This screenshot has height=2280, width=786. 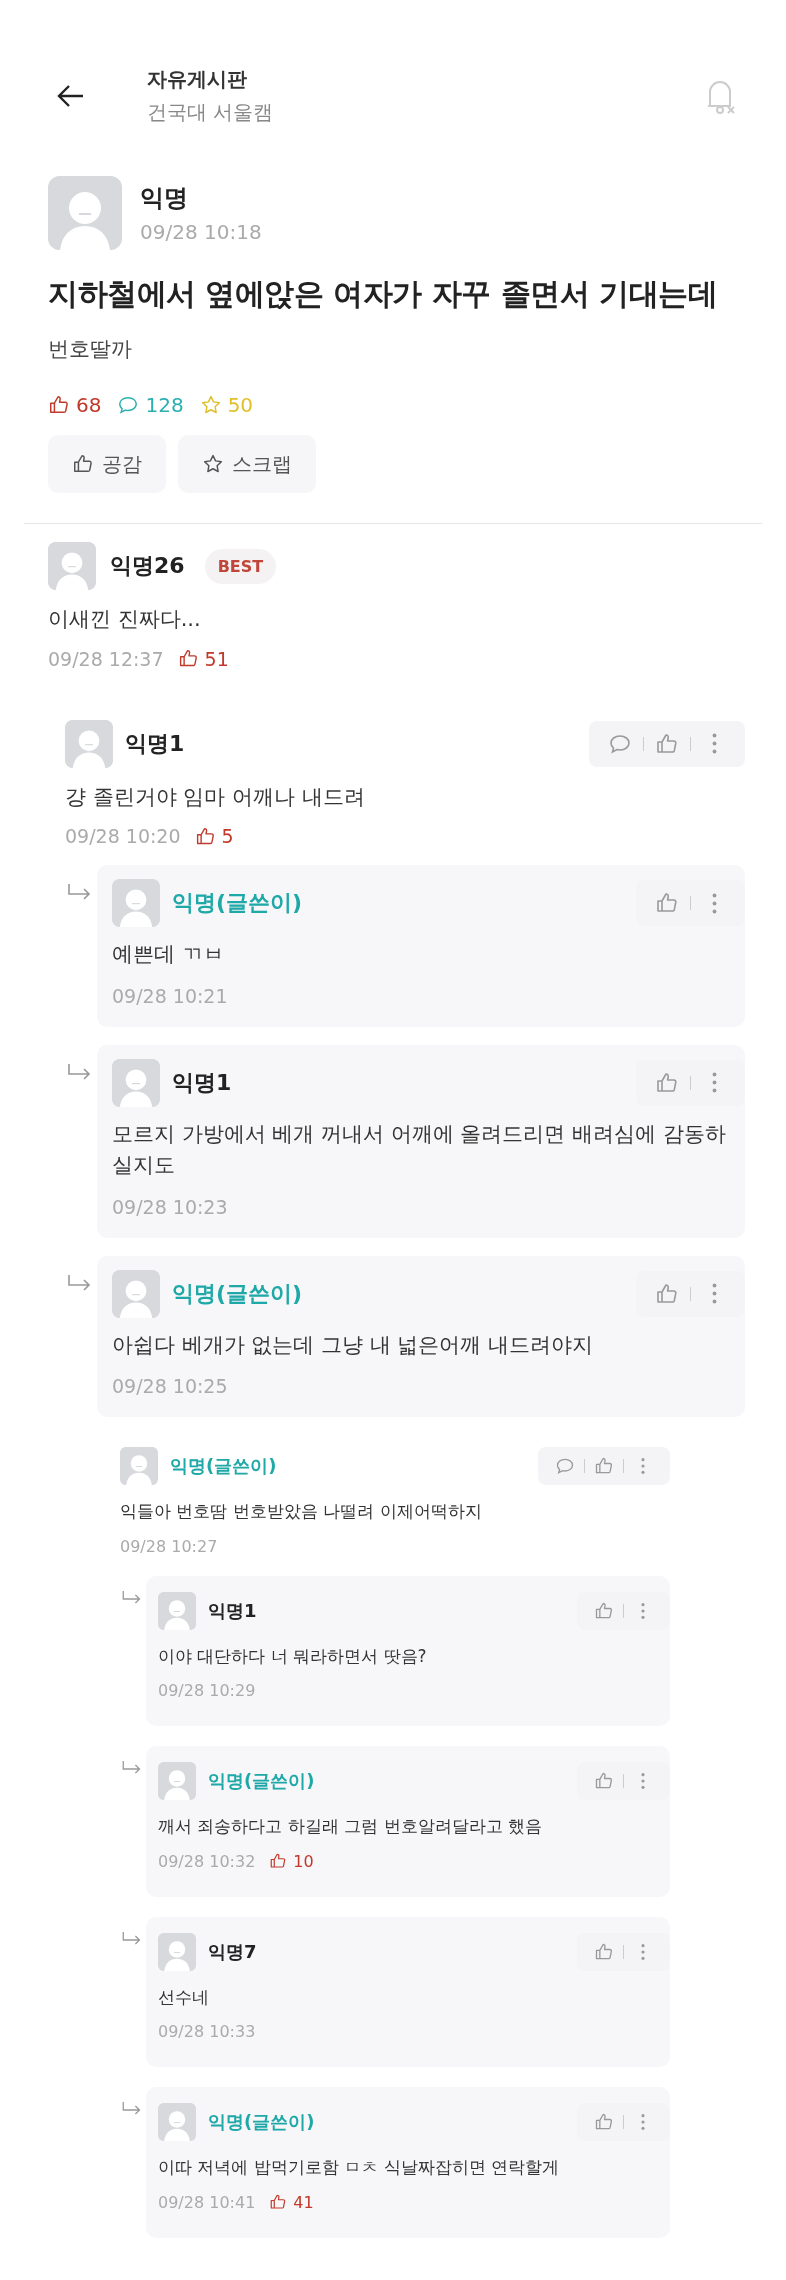 I want to click on comment-text: 선수네, so click(x=184, y=1997).